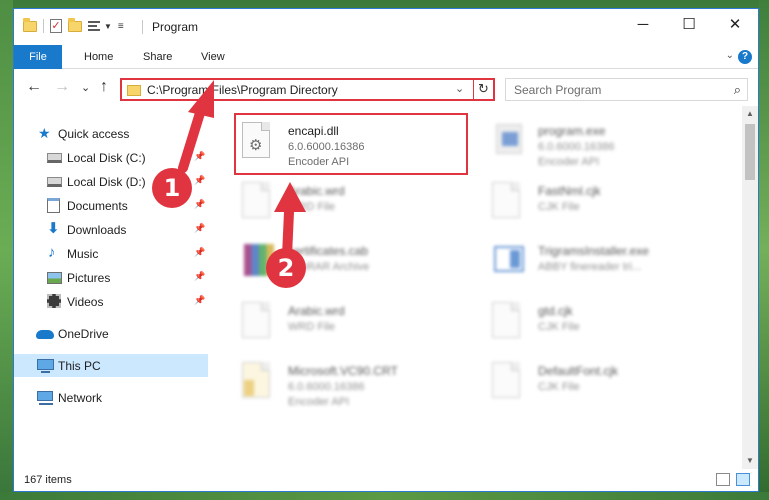 Image resolution: width=769 pixels, height=500 pixels. Describe the element at coordinates (290, 197) in the screenshot. I see `arrow-2-head` at that location.